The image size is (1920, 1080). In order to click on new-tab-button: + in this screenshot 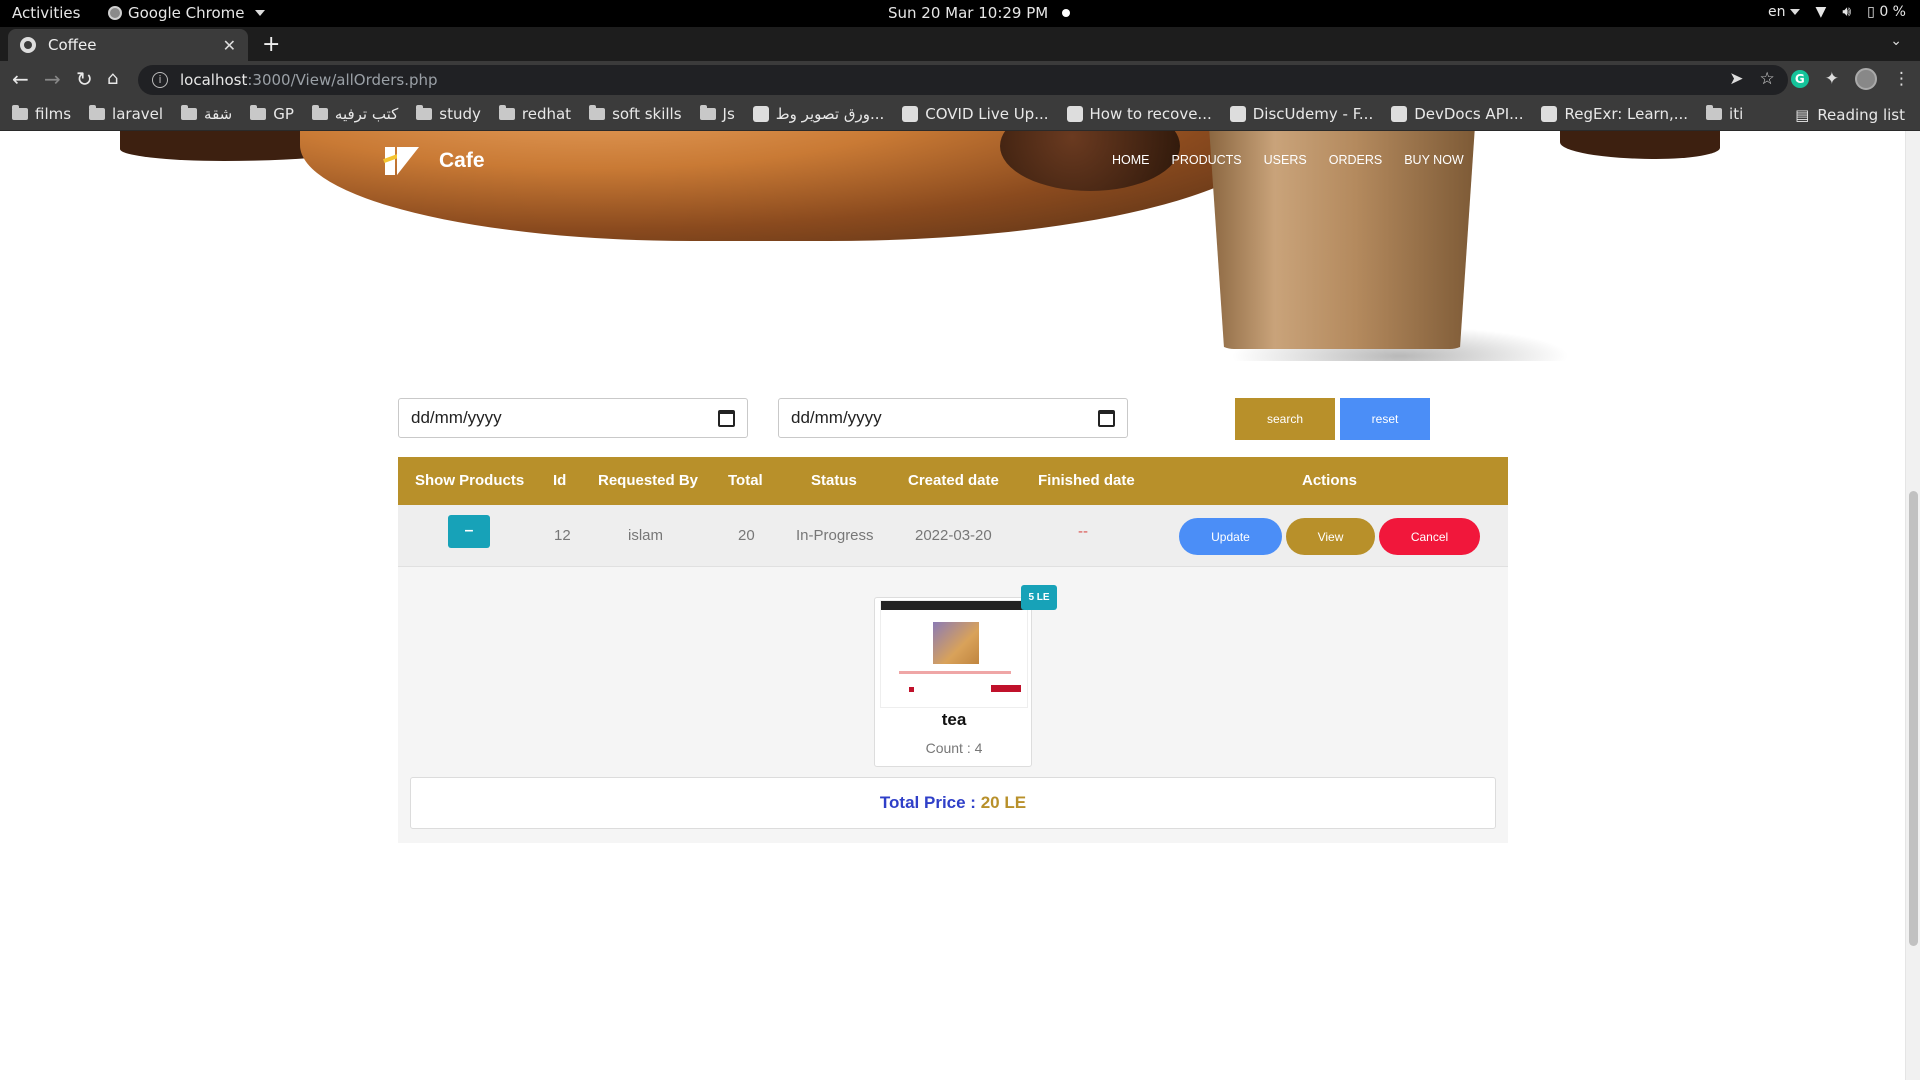, I will do `click(271, 44)`.